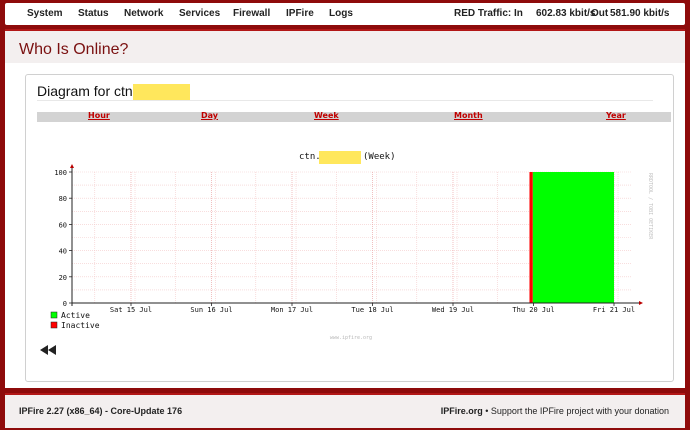 The width and height of the screenshot is (690, 430). Describe the element at coordinates (143, 14) in the screenshot. I see `nav-network: Network` at that location.